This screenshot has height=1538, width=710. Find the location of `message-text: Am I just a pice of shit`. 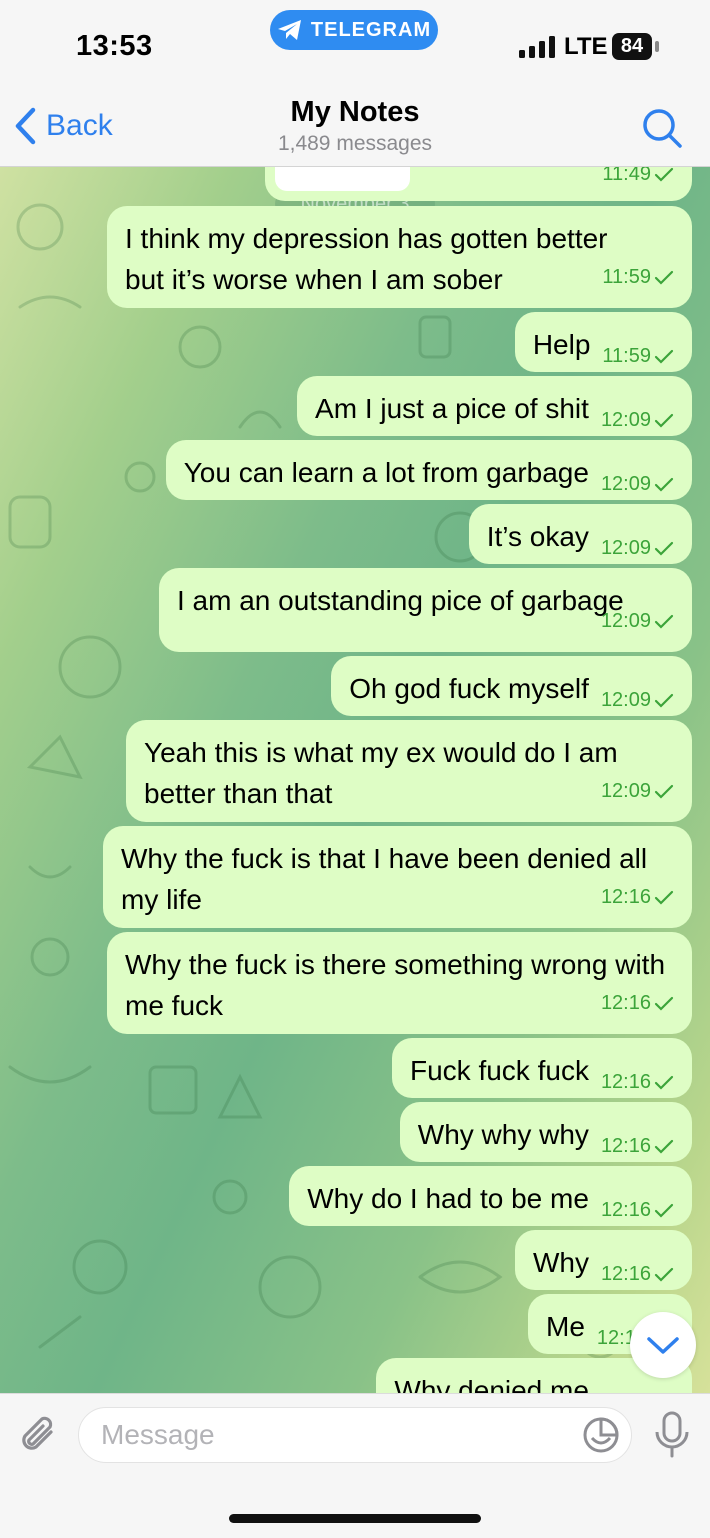

message-text: Am I just a pice of shit is located at coordinates (452, 408).